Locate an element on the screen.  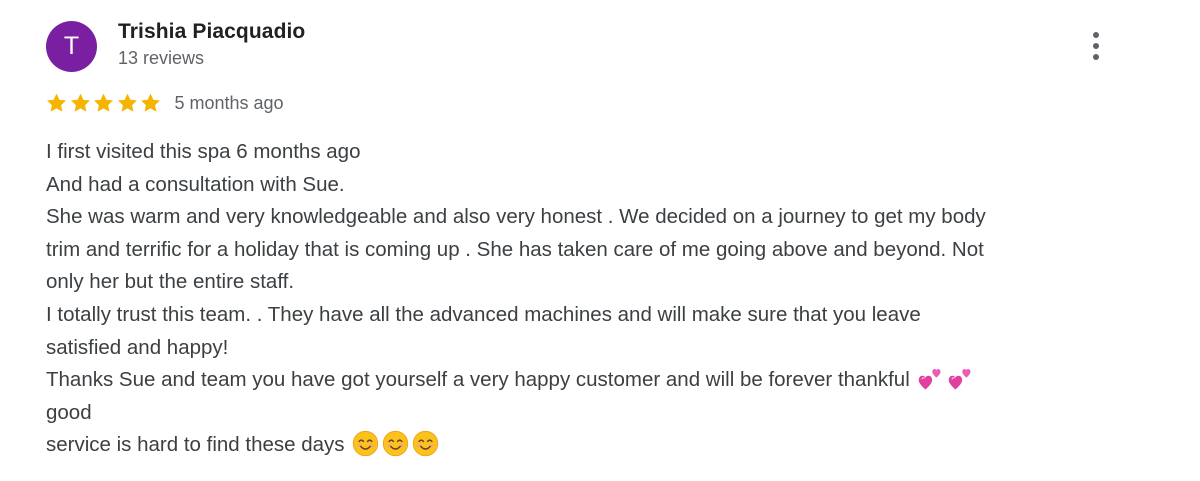
review-text-line: I first visited this spa 6 months ago is located at coordinates (586, 152).